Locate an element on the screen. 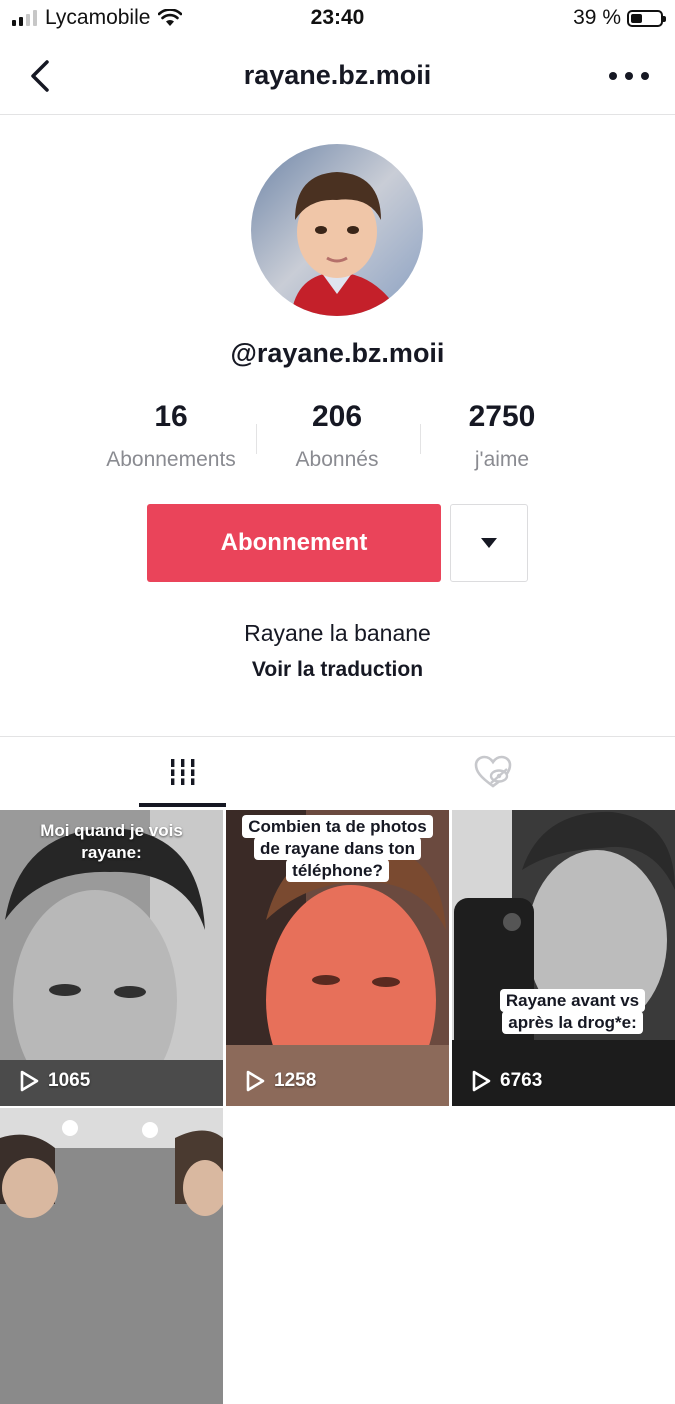 Image resolution: width=675 pixels, height=1404 pixels. video-thumbnail is located at coordinates (111, 1256).